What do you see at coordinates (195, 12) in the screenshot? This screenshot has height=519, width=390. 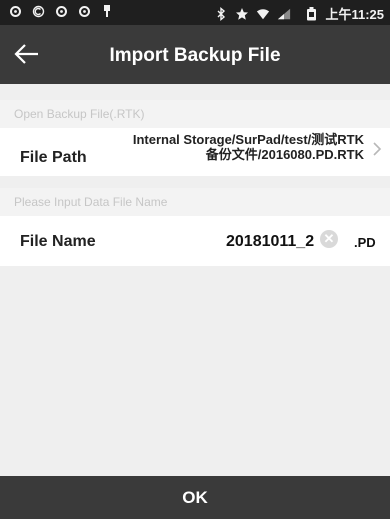 I see `status-bar: 上午11:25` at bounding box center [195, 12].